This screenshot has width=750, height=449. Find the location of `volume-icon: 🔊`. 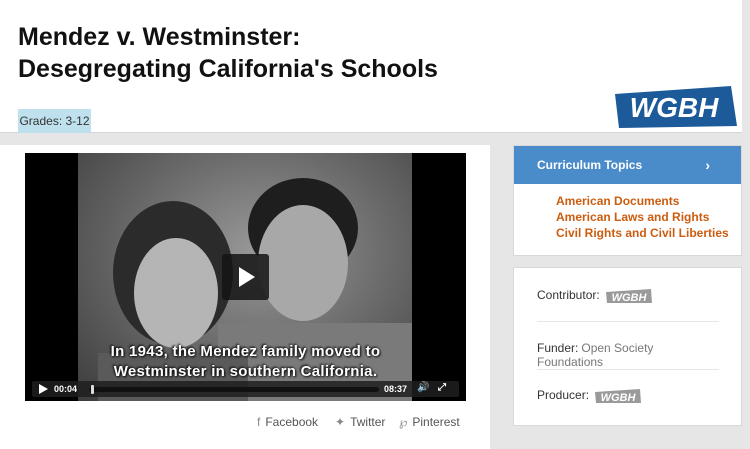

volume-icon: 🔊 is located at coordinates (423, 387).